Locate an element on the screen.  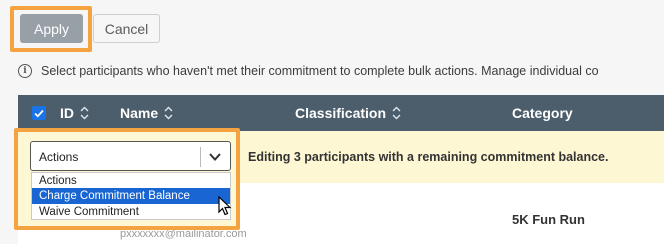
select-divider is located at coordinates (200, 157).